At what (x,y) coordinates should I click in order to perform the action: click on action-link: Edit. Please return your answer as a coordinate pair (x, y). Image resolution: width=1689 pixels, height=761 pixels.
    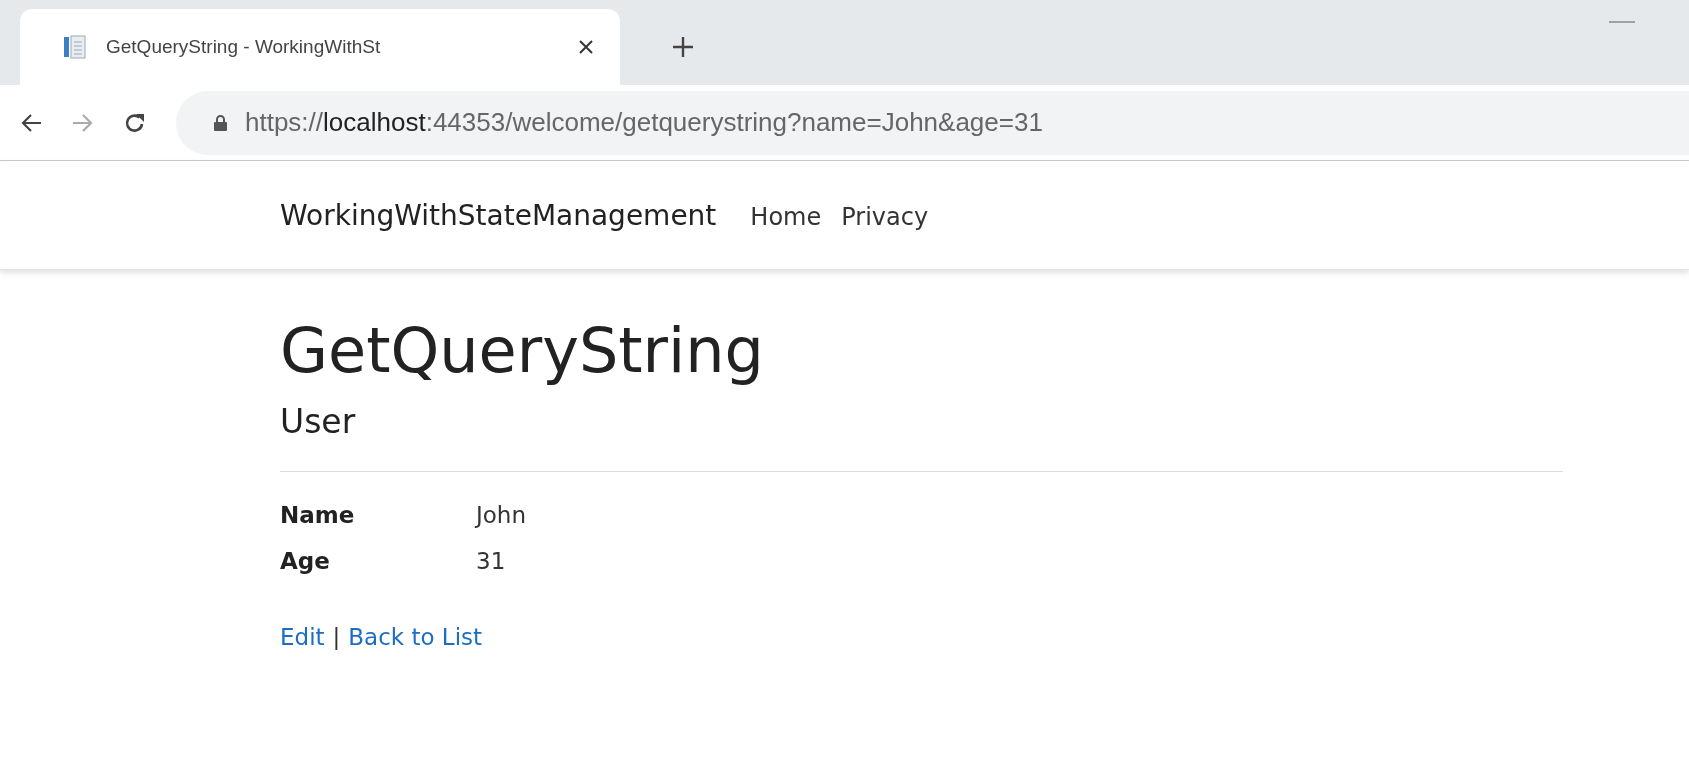
    Looking at the image, I should click on (302, 637).